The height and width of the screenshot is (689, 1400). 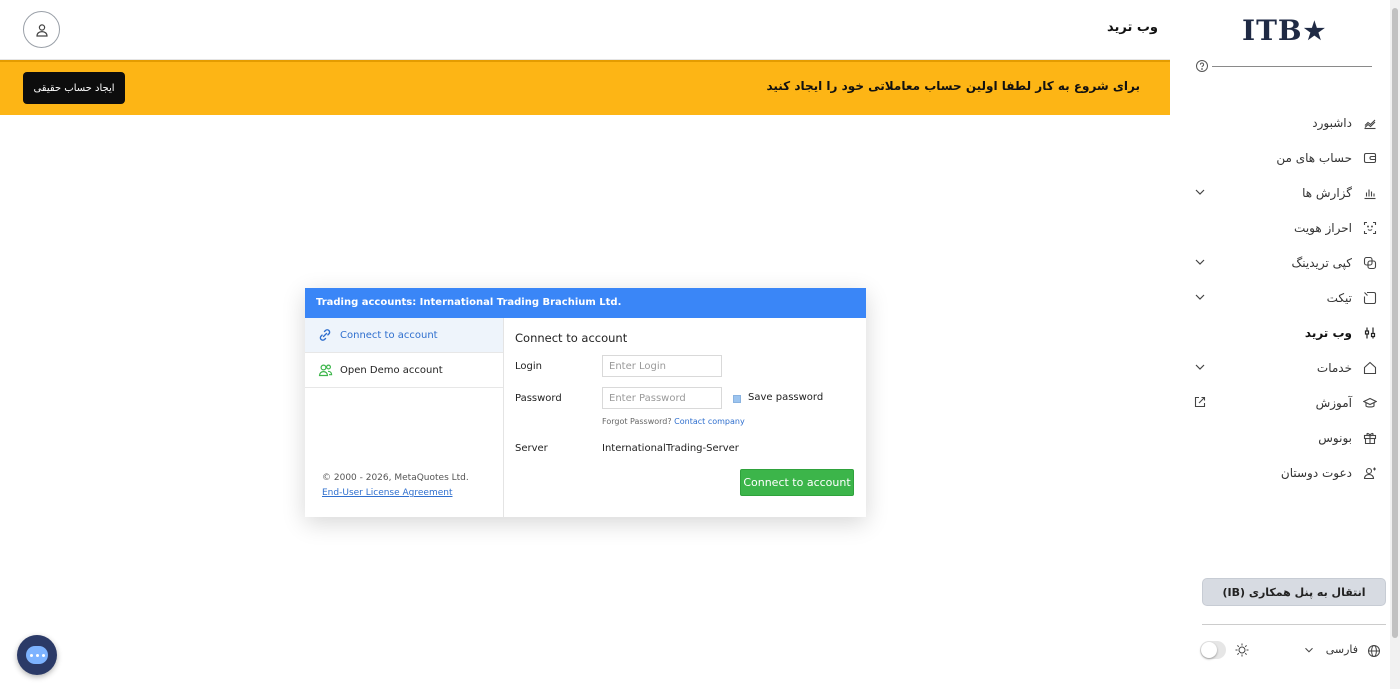 I want to click on copyright-text: © 2000 - 2026, MetaQuotes Ltd., so click(x=395, y=478).